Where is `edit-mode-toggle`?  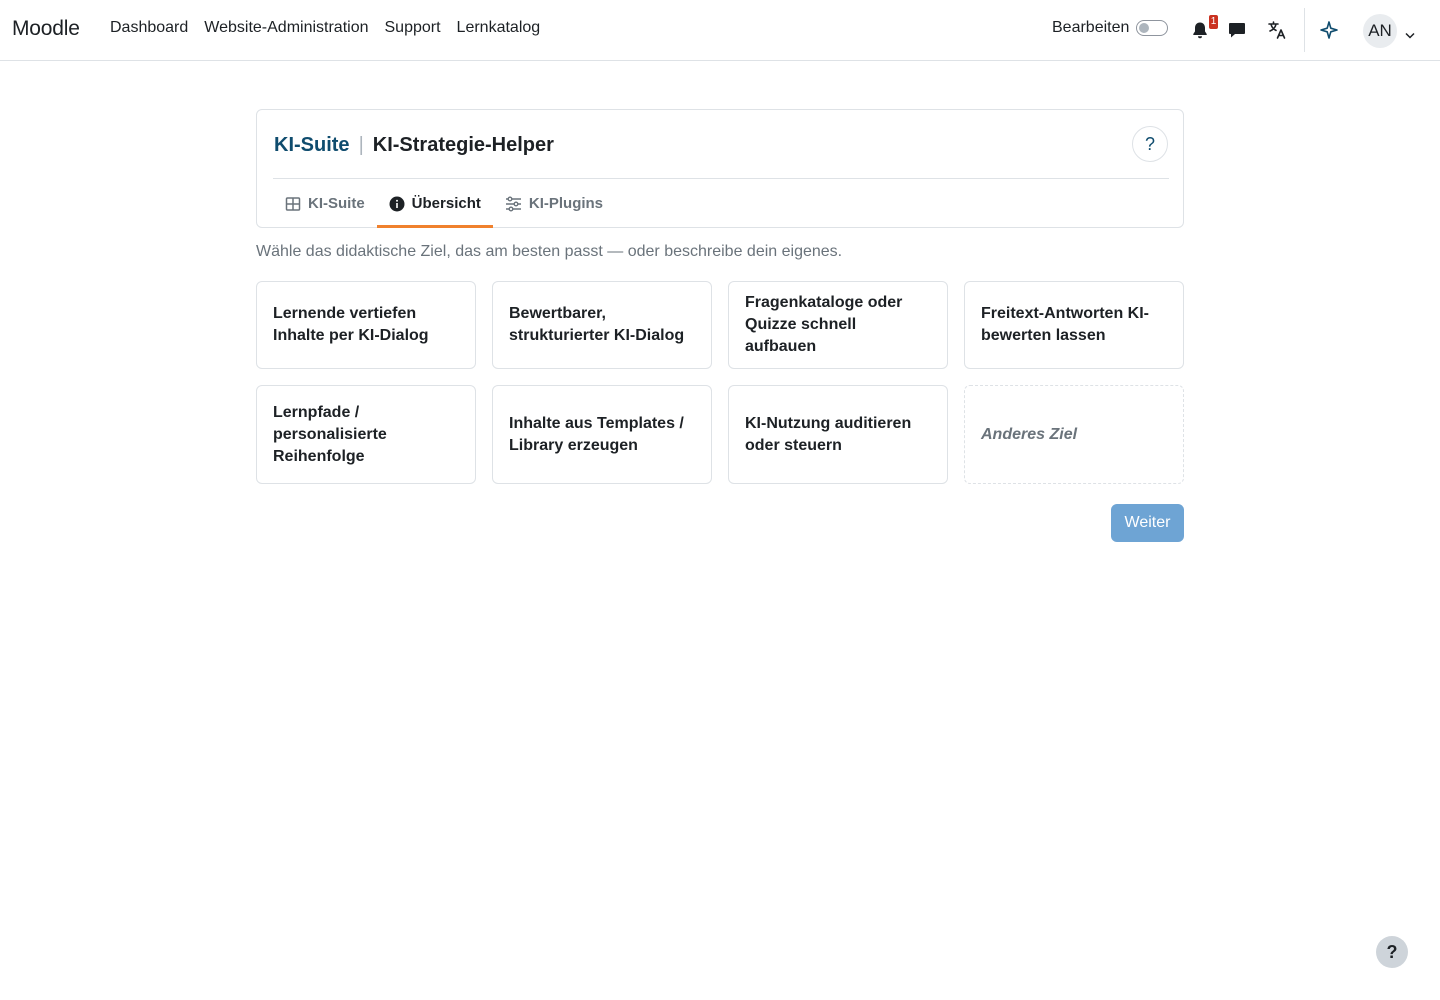
edit-mode-toggle is located at coordinates (1152, 28).